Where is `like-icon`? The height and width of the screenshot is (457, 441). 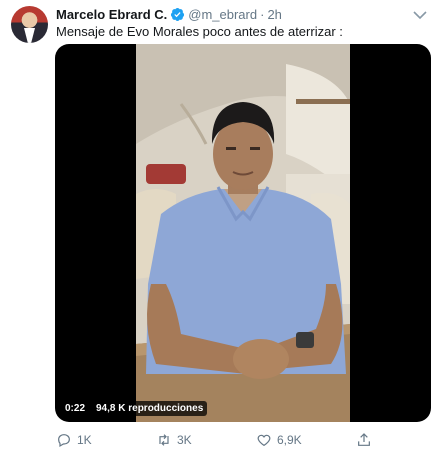 like-icon is located at coordinates (264, 440).